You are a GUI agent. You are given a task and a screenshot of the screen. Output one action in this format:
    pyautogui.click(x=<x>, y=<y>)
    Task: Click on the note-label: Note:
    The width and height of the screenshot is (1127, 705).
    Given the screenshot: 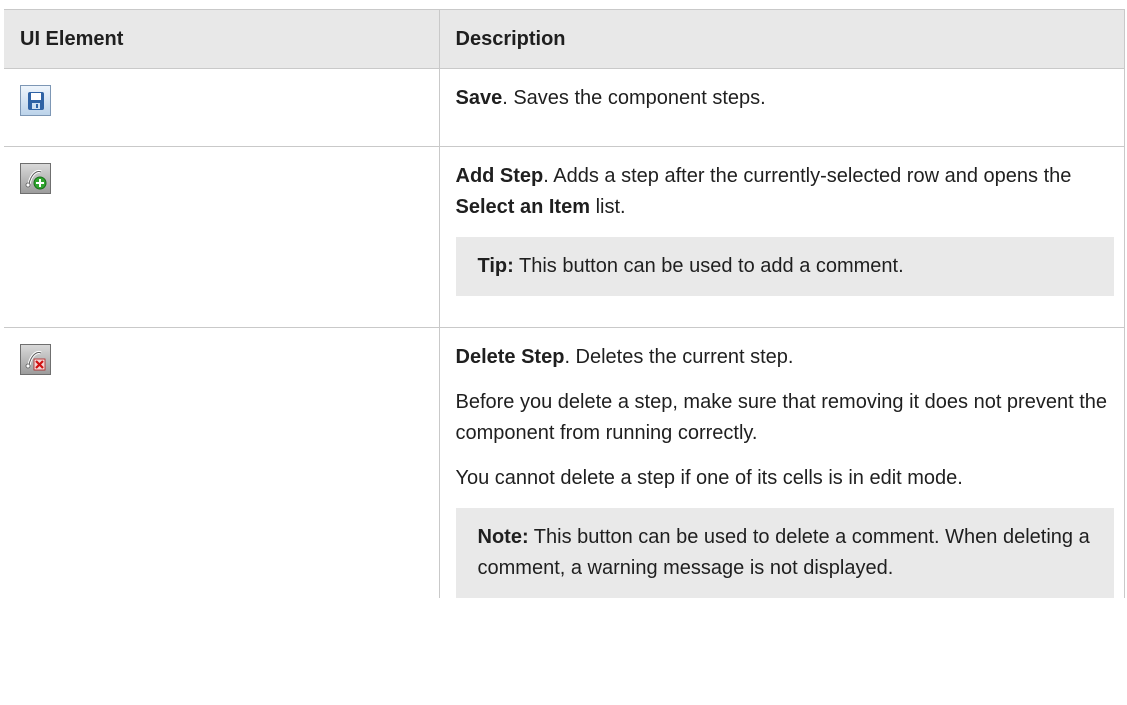 What is the action you would take?
    pyautogui.click(x=503, y=537)
    